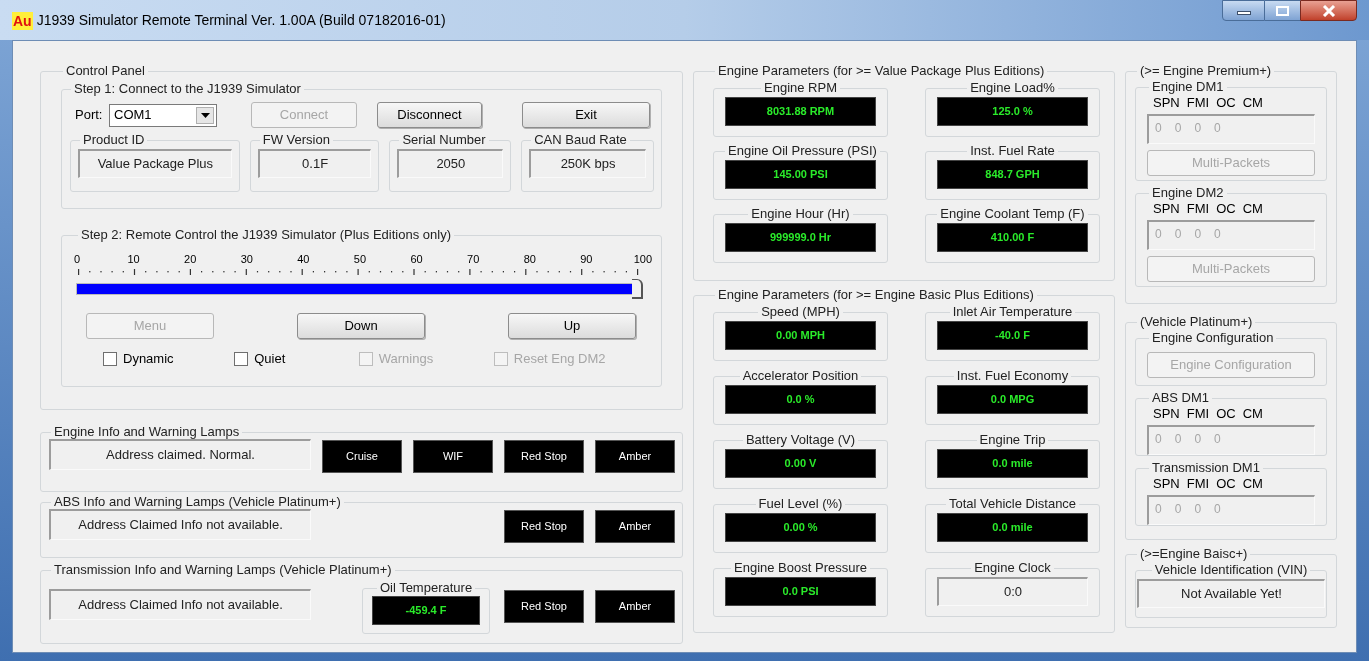 This screenshot has width=1369, height=661. I want to click on scale-label: 70, so click(473, 259).